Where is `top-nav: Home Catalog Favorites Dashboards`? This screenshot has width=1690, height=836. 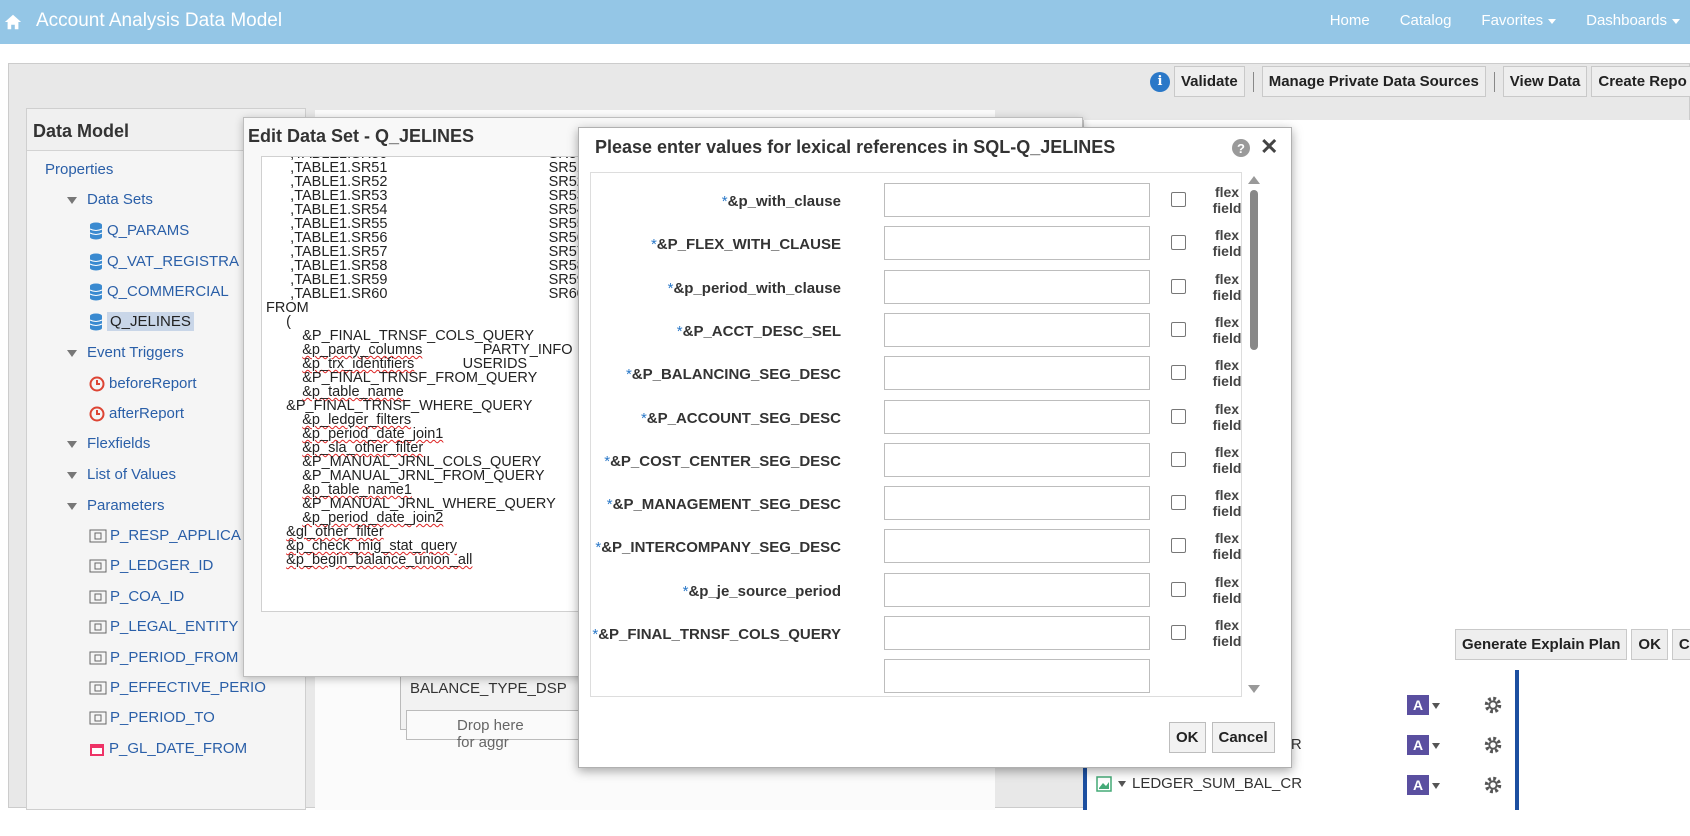 top-nav: Home Catalog Favorites Dashboards is located at coordinates (1505, 20).